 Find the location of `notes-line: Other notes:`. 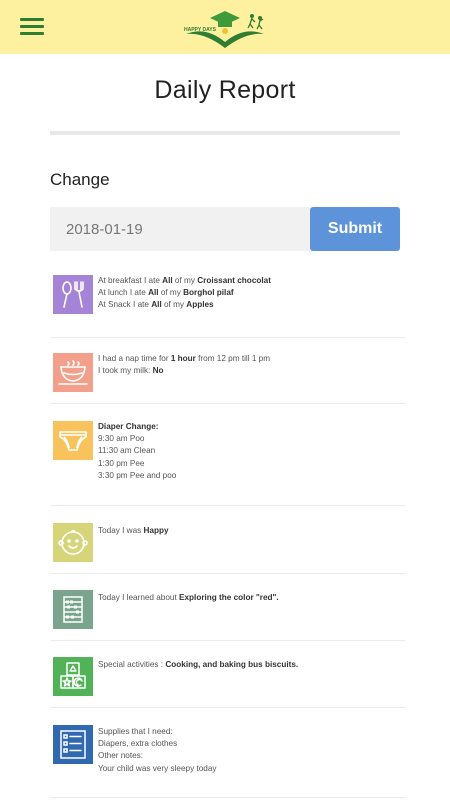

notes-line: Other notes: is located at coordinates (121, 756).